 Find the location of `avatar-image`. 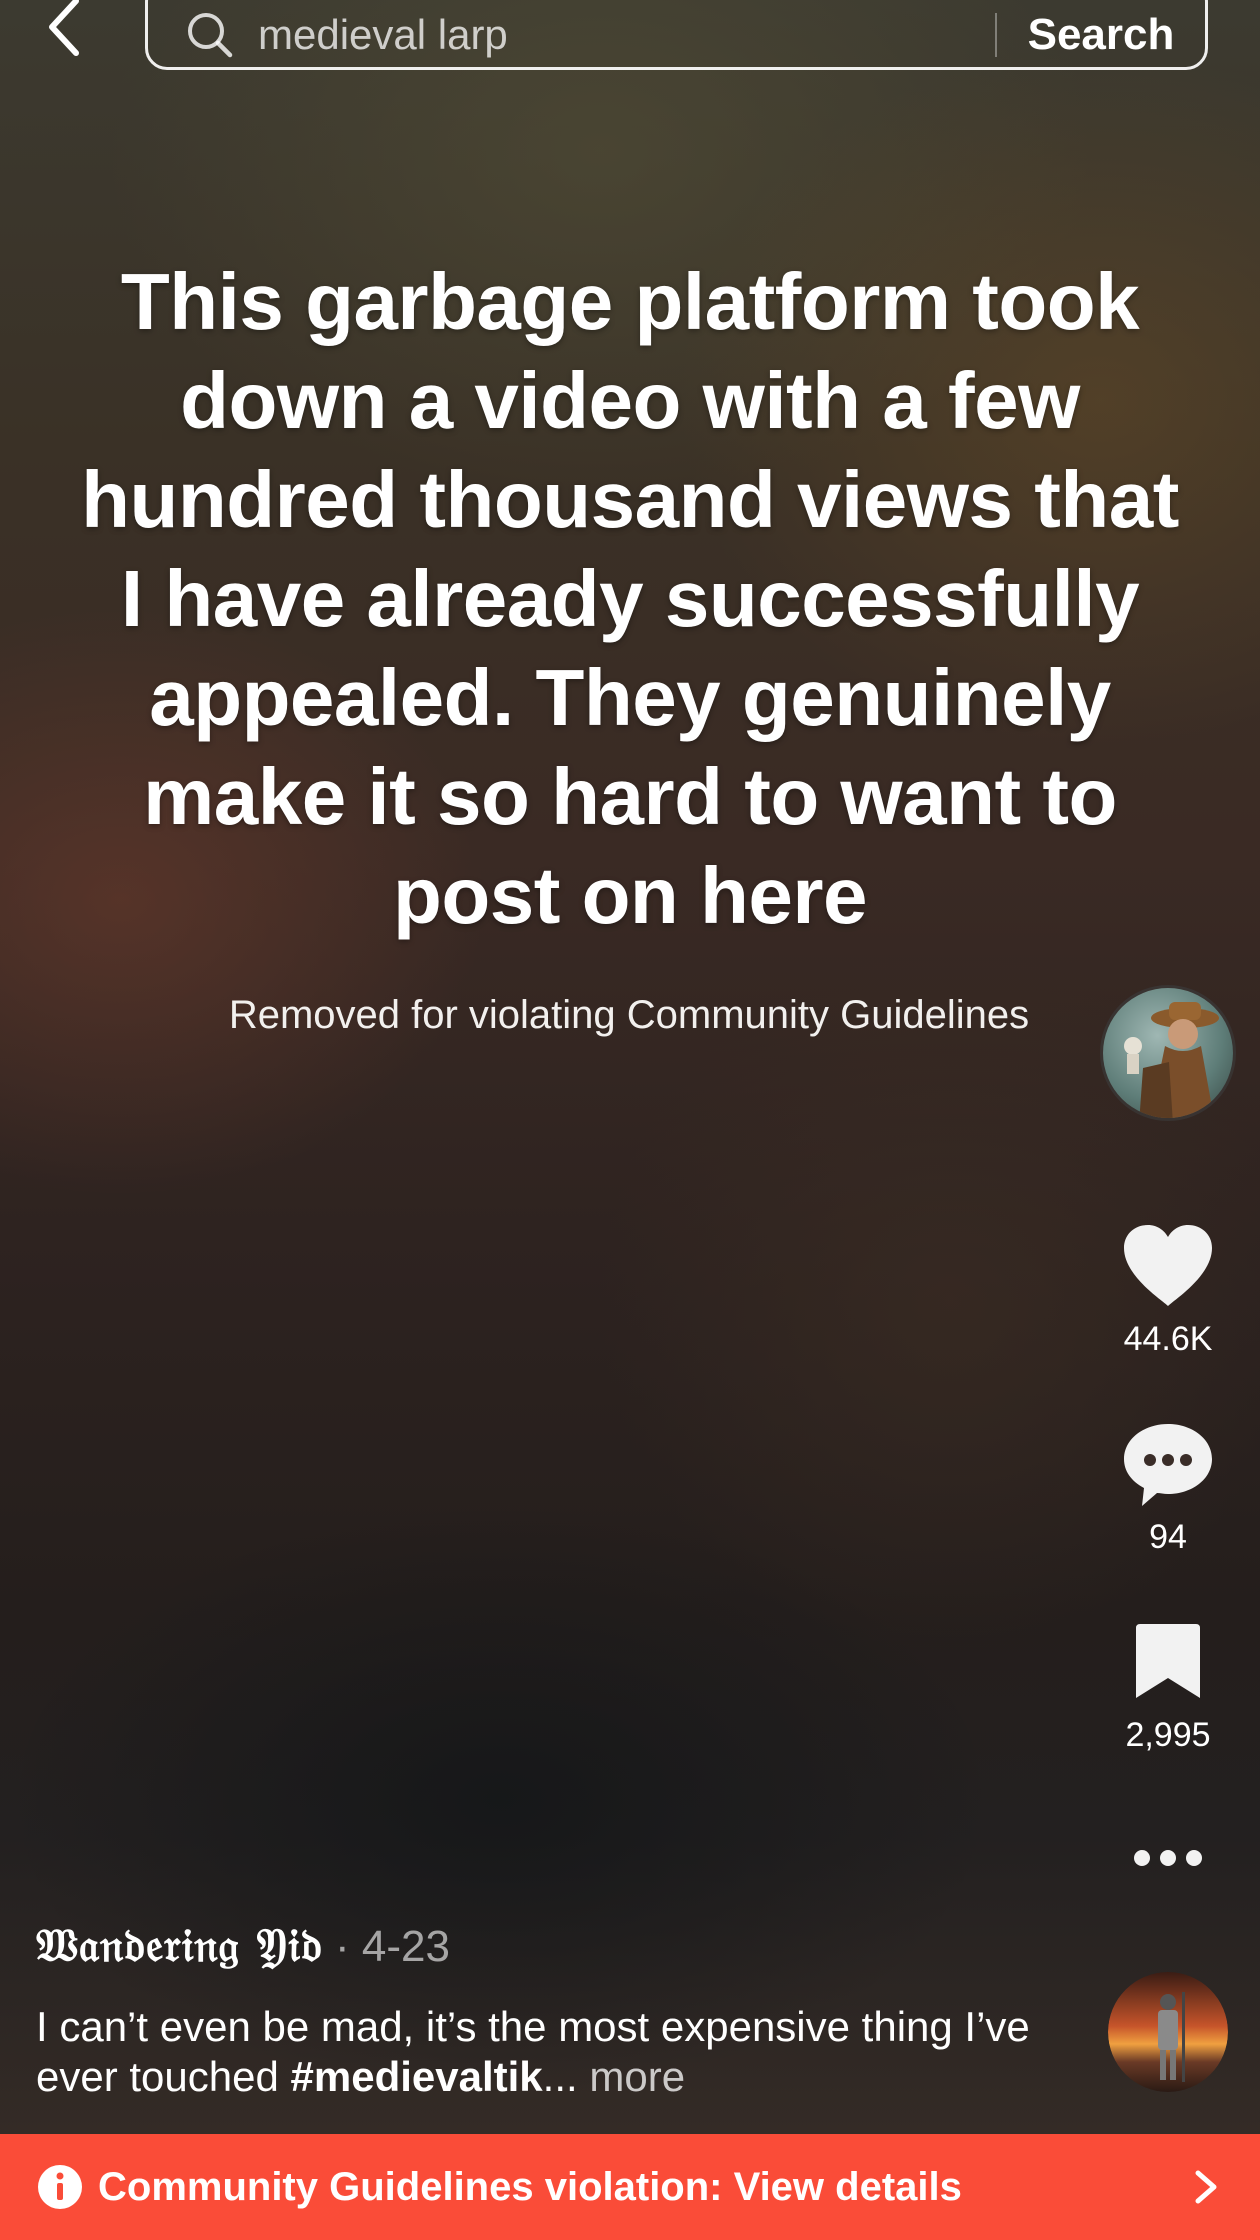

avatar-image is located at coordinates (1168, 1053).